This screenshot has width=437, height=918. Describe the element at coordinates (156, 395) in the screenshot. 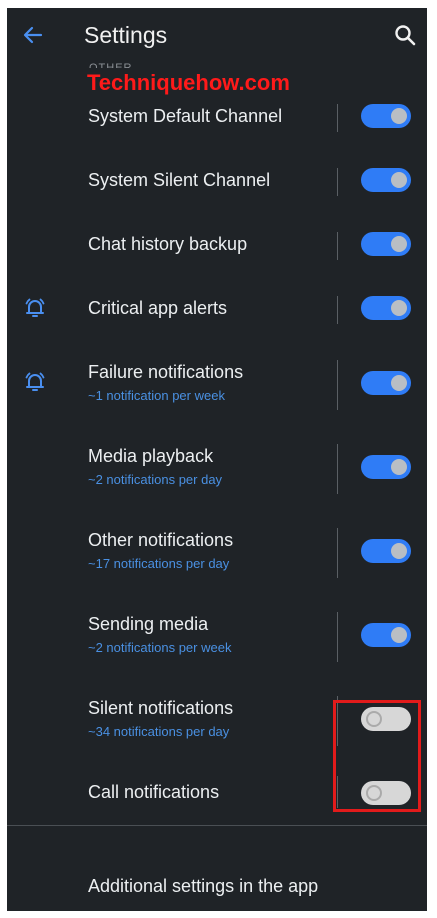

I see `row-subtitle: ~1 notification per week` at that location.